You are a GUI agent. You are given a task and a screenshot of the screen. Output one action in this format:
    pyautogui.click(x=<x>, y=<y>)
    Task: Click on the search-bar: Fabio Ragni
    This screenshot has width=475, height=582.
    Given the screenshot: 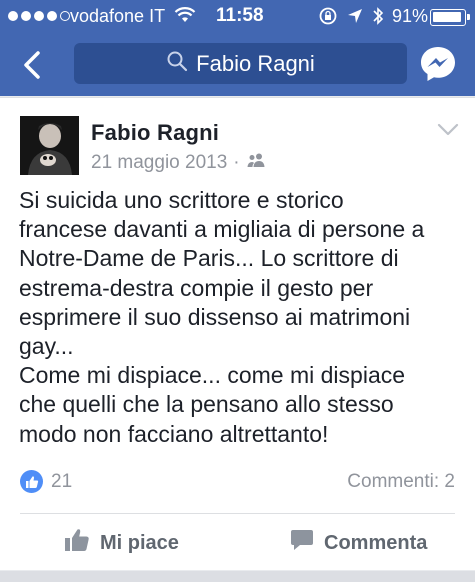 What is the action you would take?
    pyautogui.click(x=240, y=63)
    